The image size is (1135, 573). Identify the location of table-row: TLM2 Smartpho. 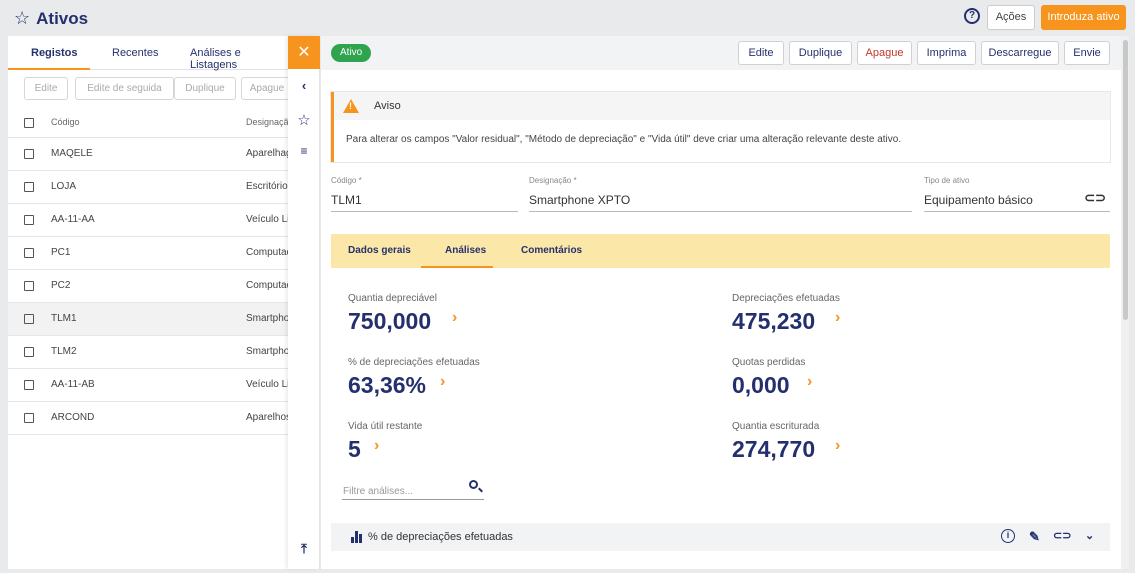
(149, 352).